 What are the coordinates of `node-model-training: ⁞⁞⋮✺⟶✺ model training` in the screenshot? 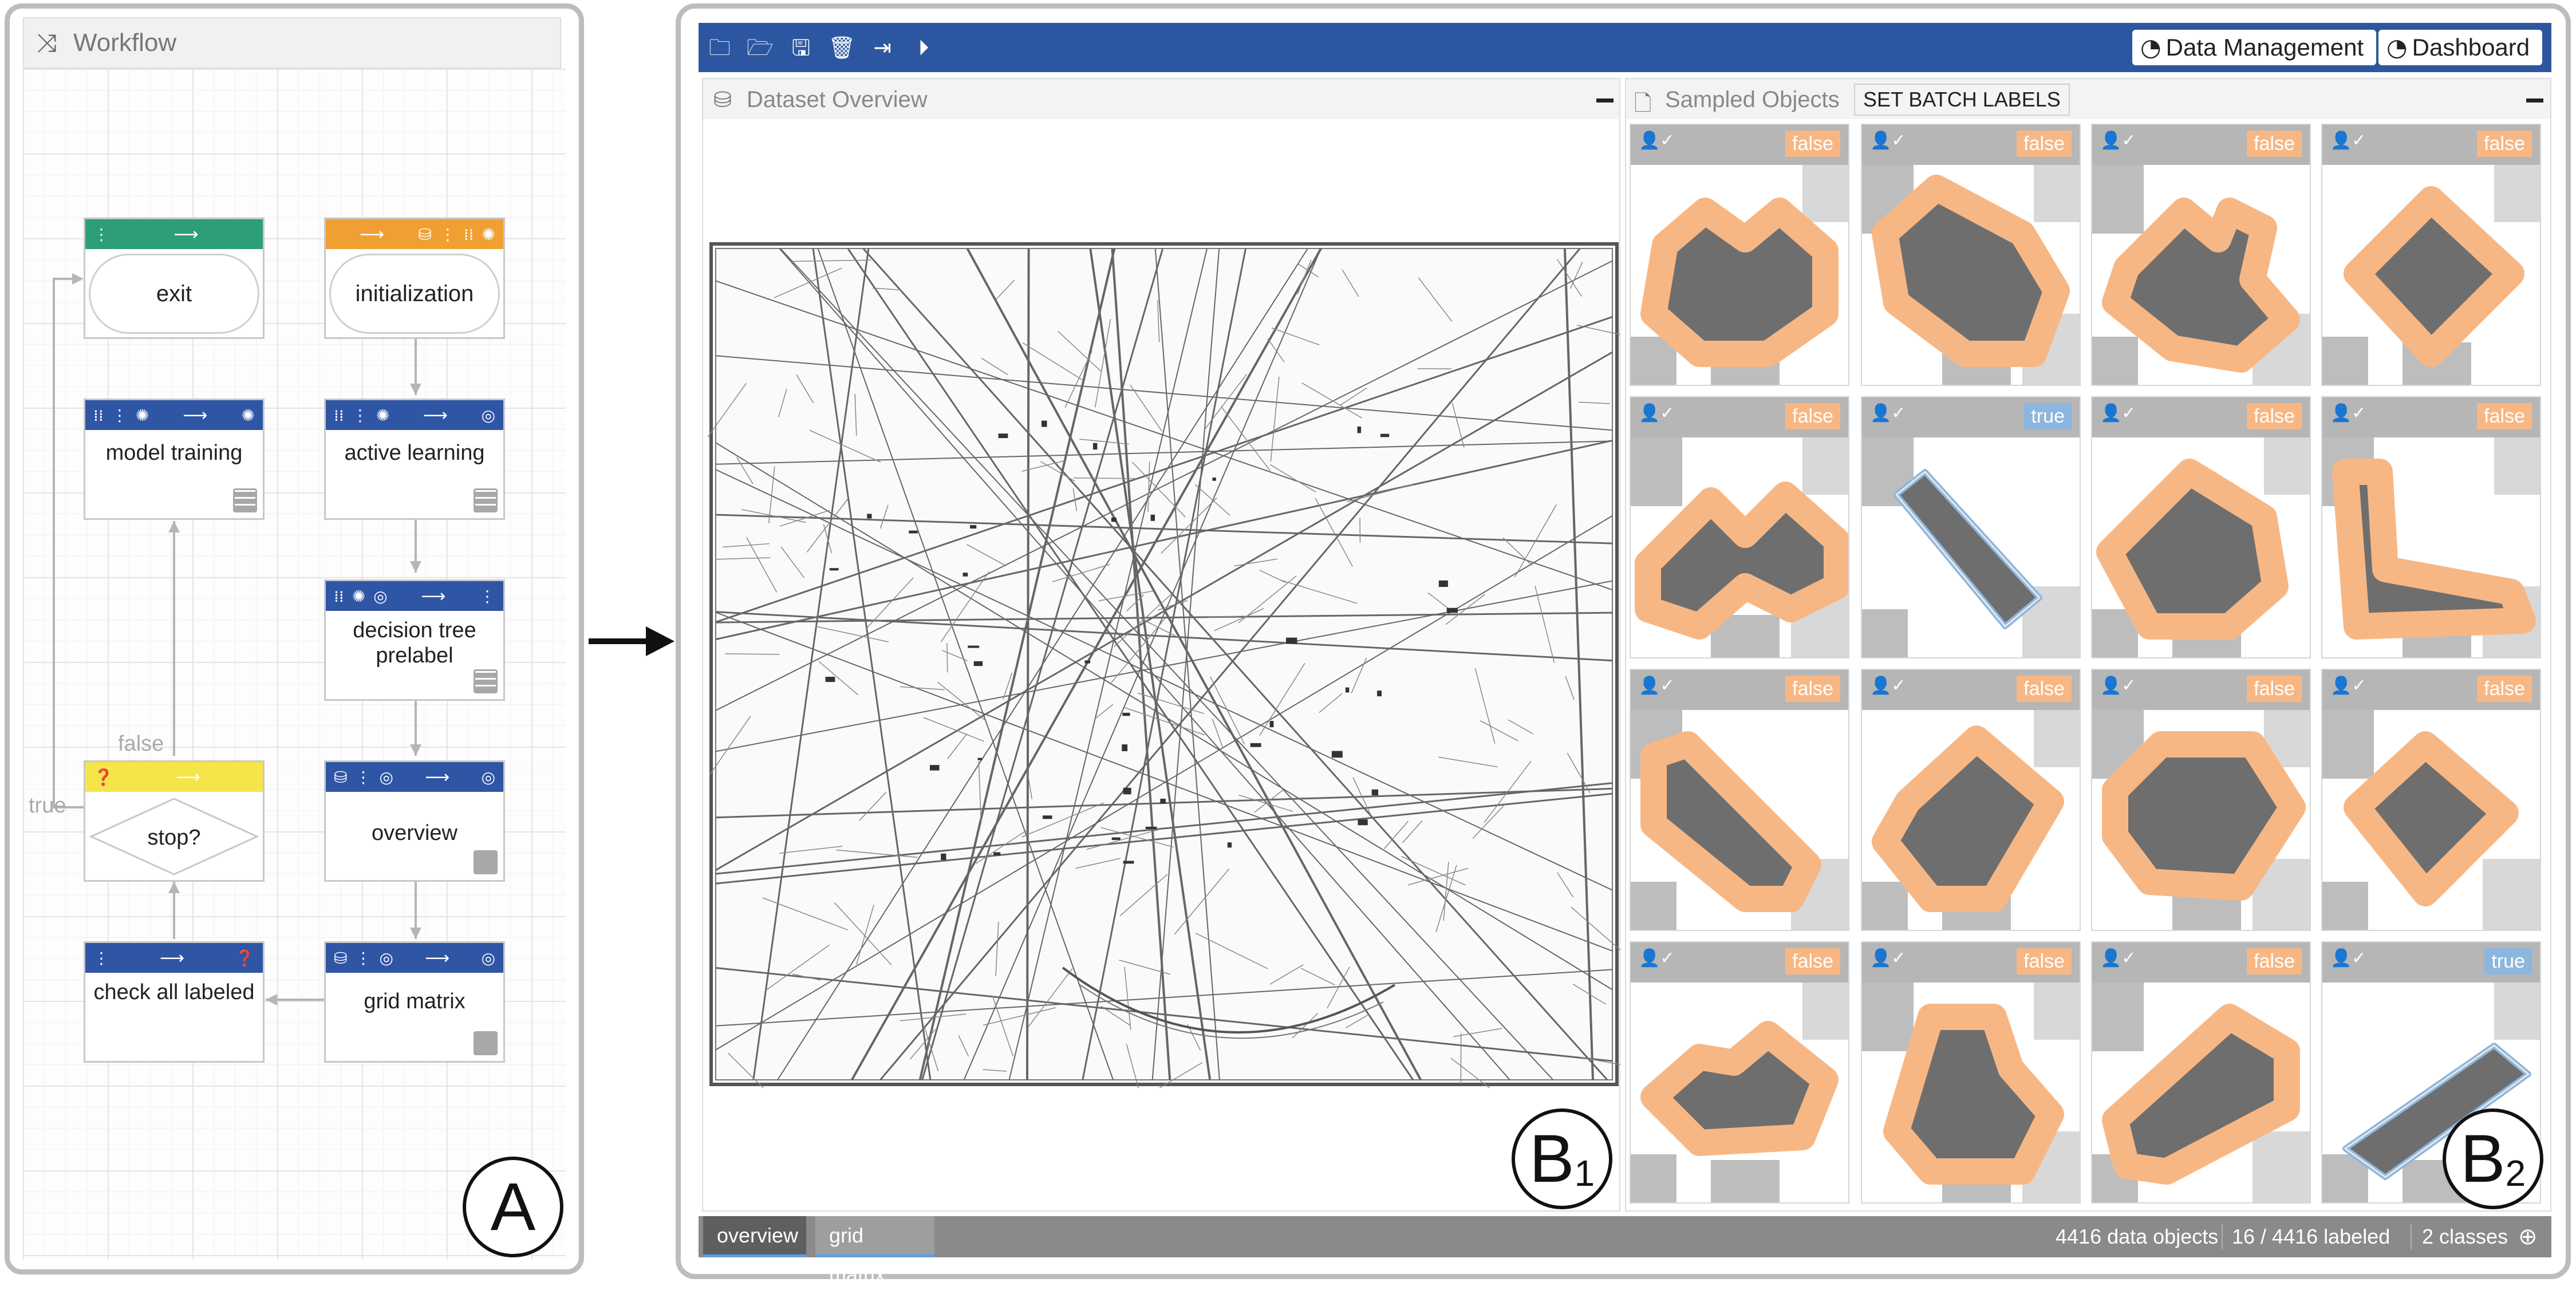 It's located at (174, 459).